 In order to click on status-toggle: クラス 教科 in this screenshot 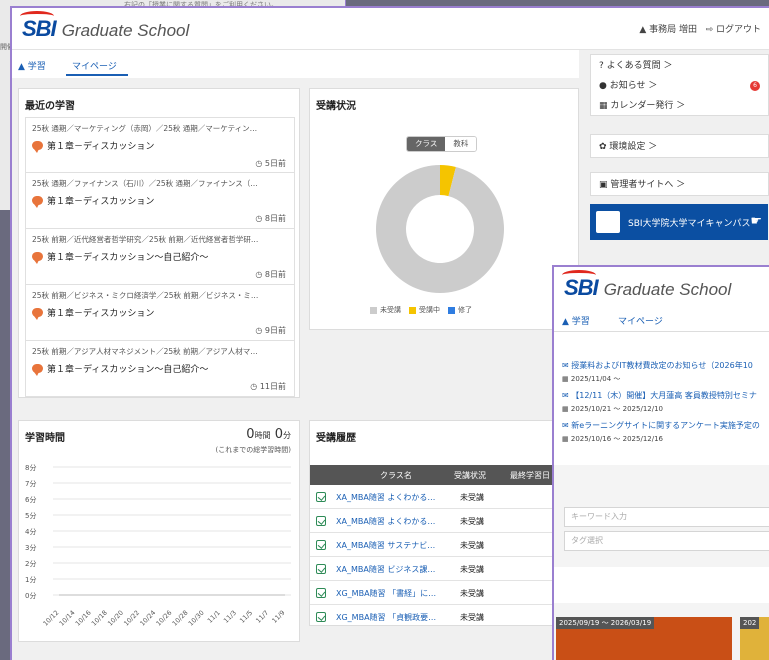, I will do `click(442, 144)`.